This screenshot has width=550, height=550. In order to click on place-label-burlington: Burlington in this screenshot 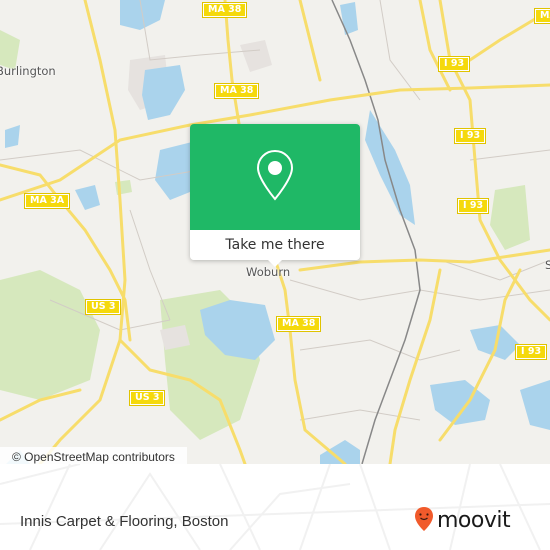, I will do `click(28, 71)`.